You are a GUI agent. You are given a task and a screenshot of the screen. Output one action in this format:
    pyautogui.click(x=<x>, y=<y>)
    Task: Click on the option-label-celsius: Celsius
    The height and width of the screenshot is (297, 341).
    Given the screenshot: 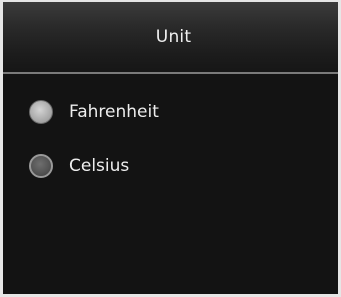 What is the action you would take?
    pyautogui.click(x=99, y=166)
    